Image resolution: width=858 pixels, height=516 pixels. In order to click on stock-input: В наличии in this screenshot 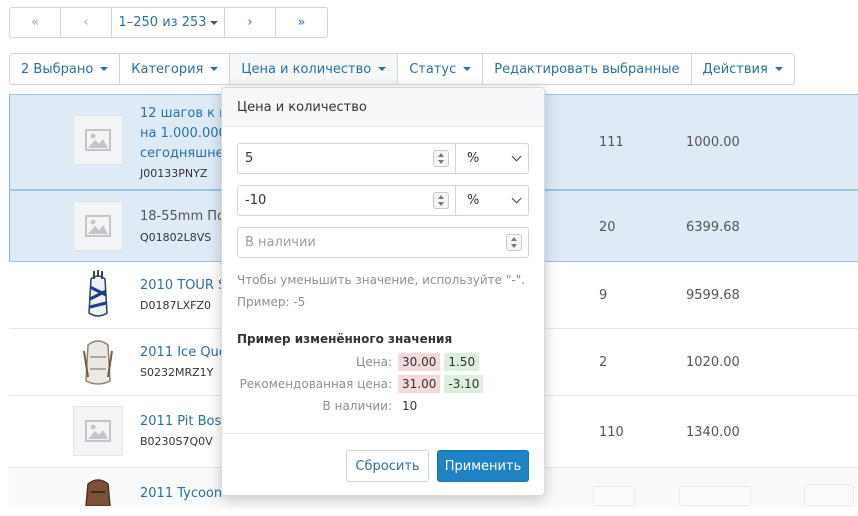, I will do `click(383, 242)`.